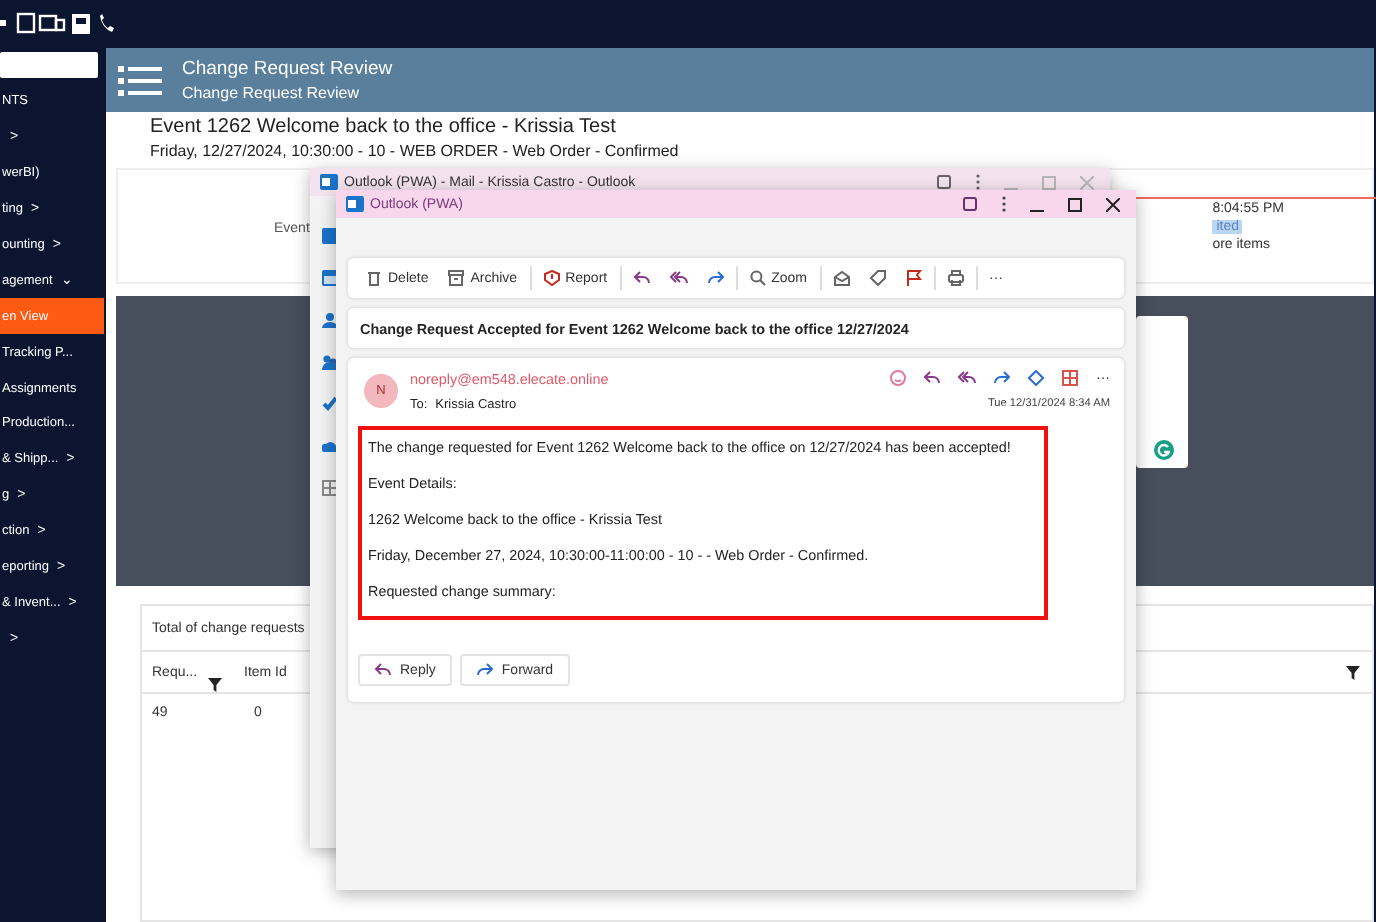 This screenshot has height=922, width=1376. What do you see at coordinates (330, 320) in the screenshot?
I see `people-icon` at bounding box center [330, 320].